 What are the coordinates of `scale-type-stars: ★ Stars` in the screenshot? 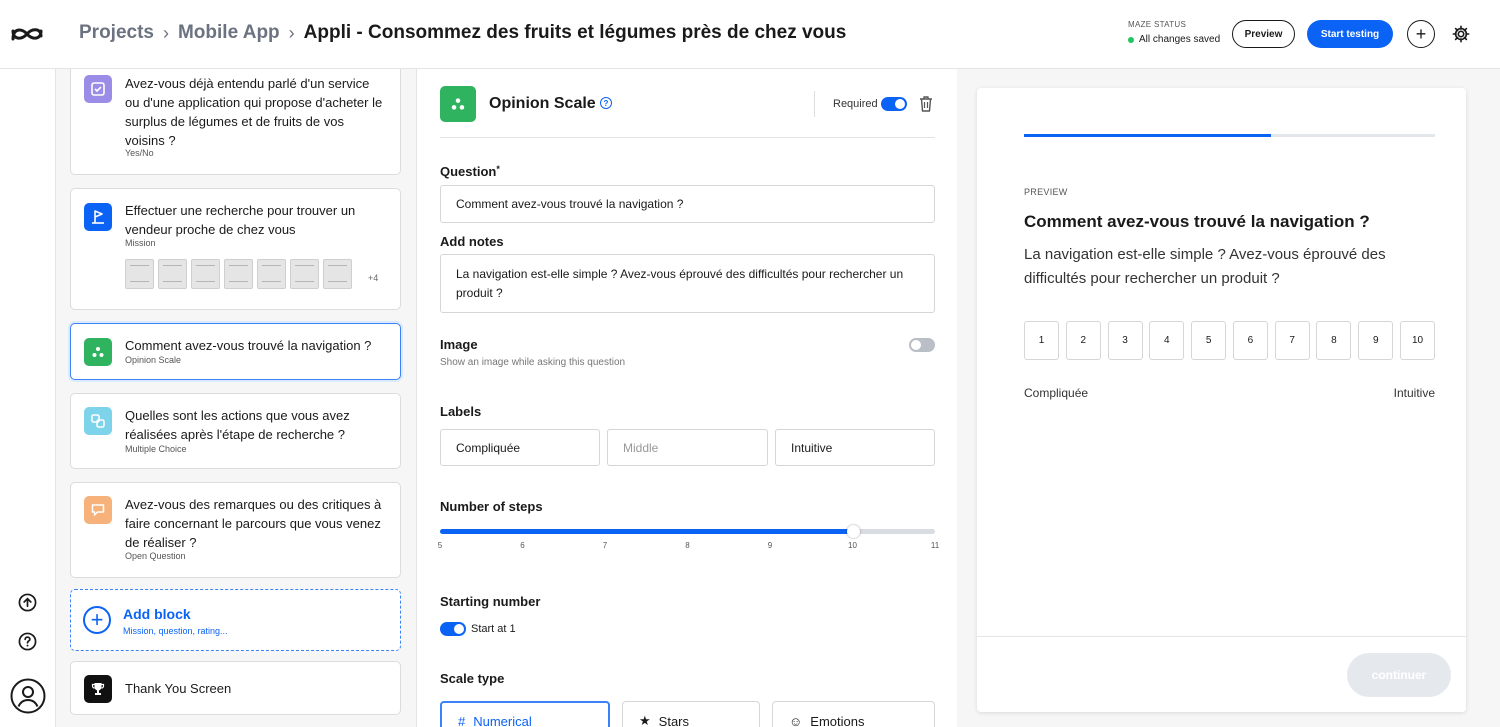 It's located at (691, 714).